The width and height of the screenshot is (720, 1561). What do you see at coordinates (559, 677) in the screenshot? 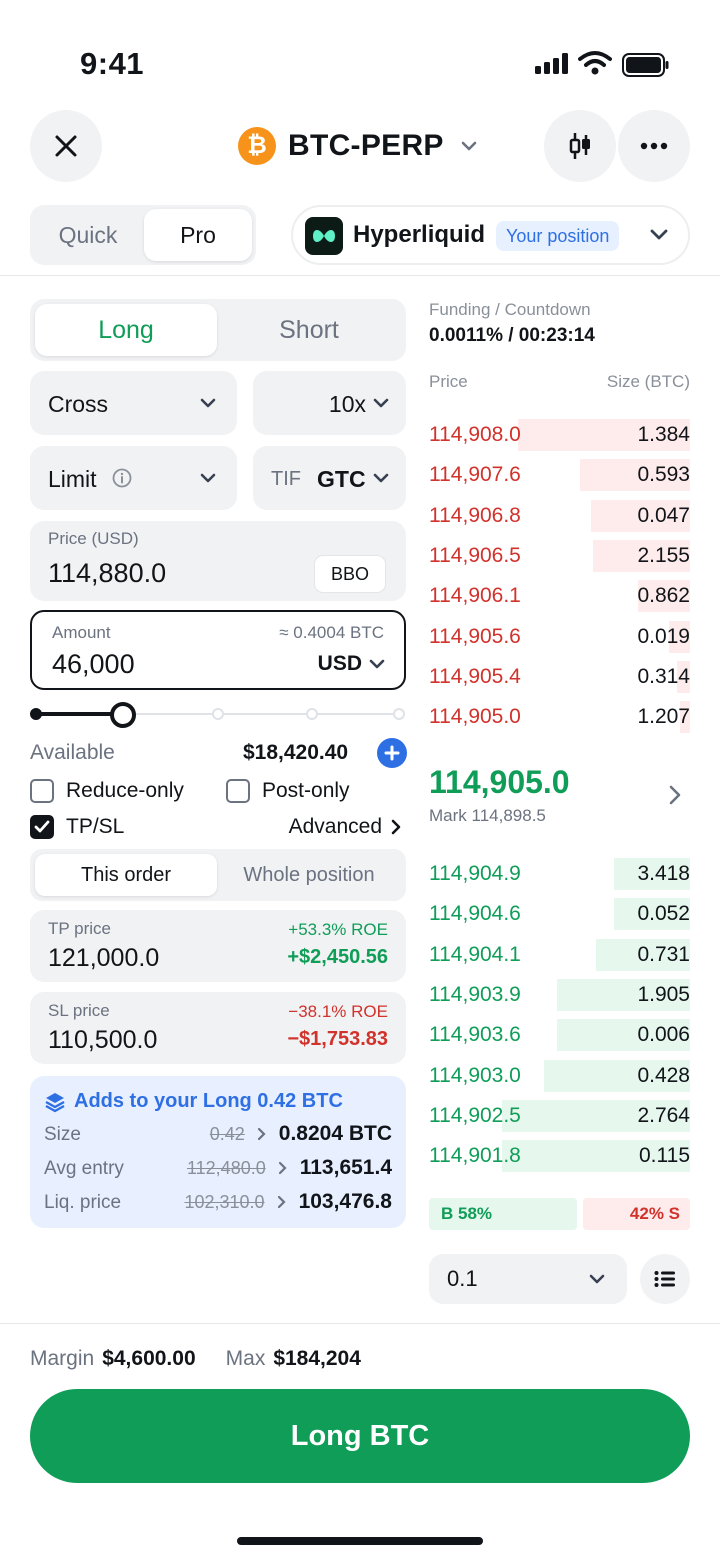
I see `ask-row: 114,905.4 0.314` at bounding box center [559, 677].